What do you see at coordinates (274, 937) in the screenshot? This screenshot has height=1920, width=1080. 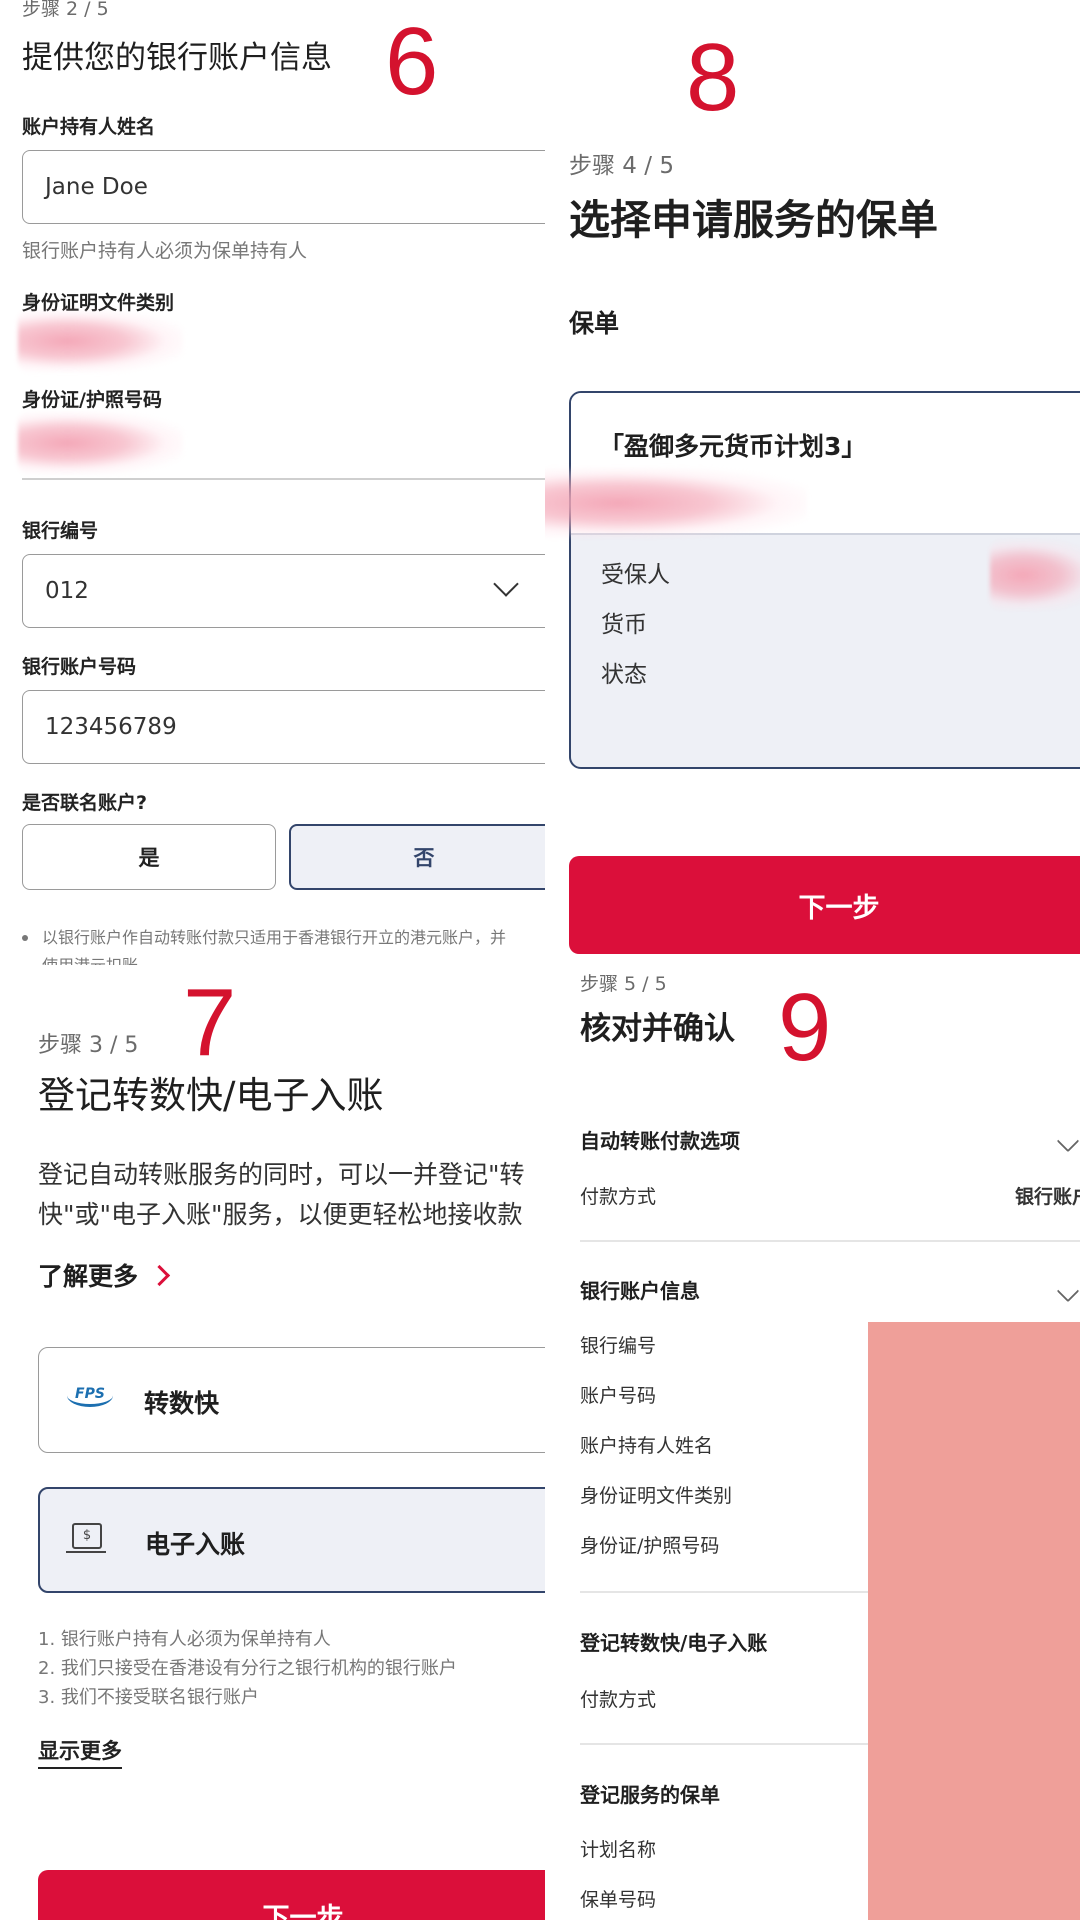 I see `auto-pay-note: 以银行账户作自动转账付款只适用于香港银行开立的港元账户，并` at bounding box center [274, 937].